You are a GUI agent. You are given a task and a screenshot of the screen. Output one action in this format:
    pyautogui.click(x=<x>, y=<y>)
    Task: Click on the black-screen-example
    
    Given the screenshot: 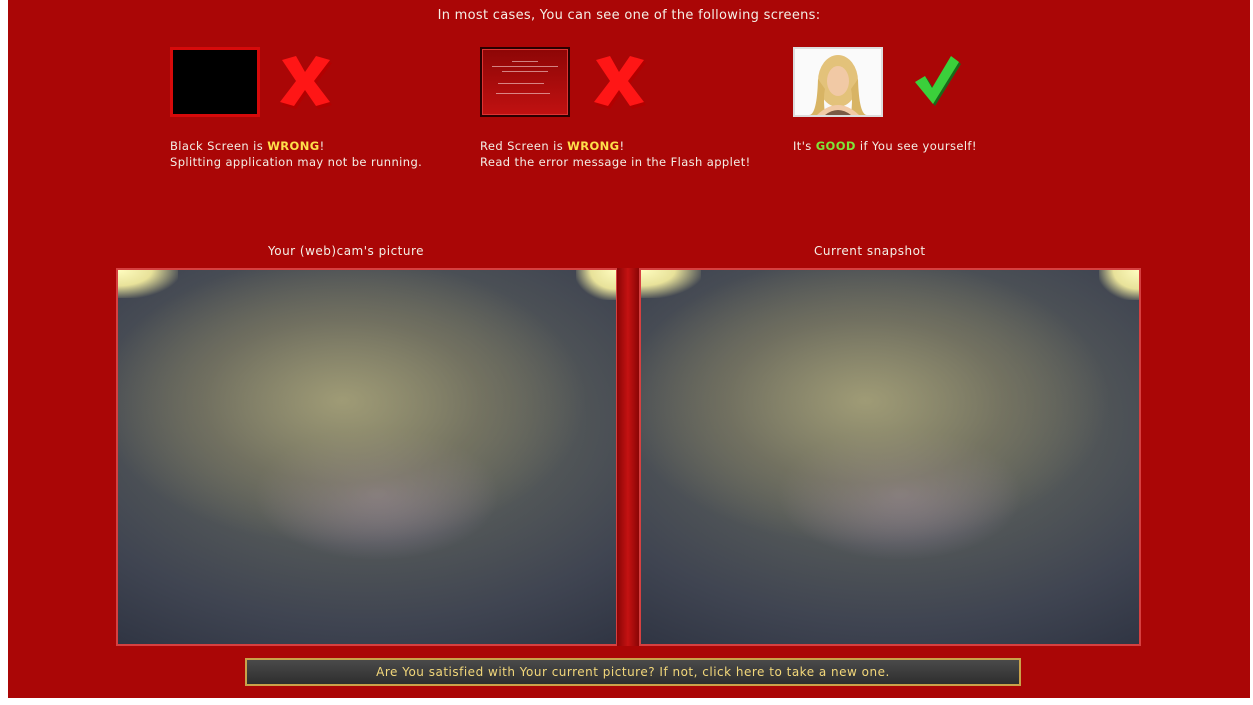 What is the action you would take?
    pyautogui.click(x=215, y=82)
    